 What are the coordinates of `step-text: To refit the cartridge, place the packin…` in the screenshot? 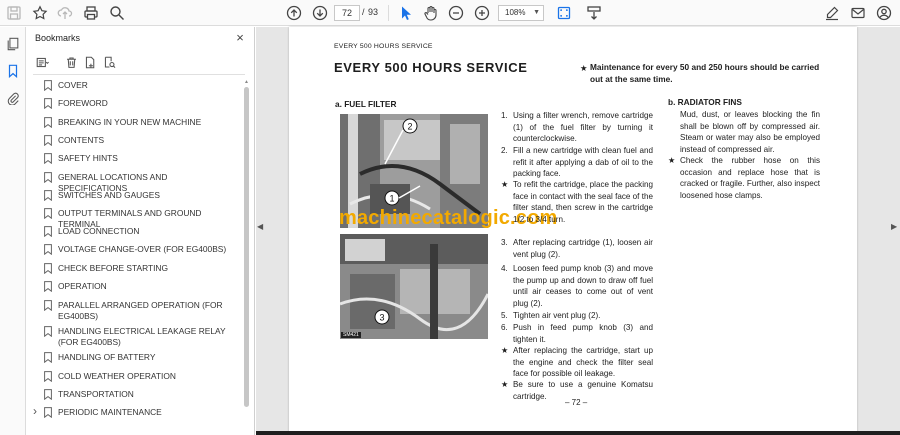 It's located at (583, 202).